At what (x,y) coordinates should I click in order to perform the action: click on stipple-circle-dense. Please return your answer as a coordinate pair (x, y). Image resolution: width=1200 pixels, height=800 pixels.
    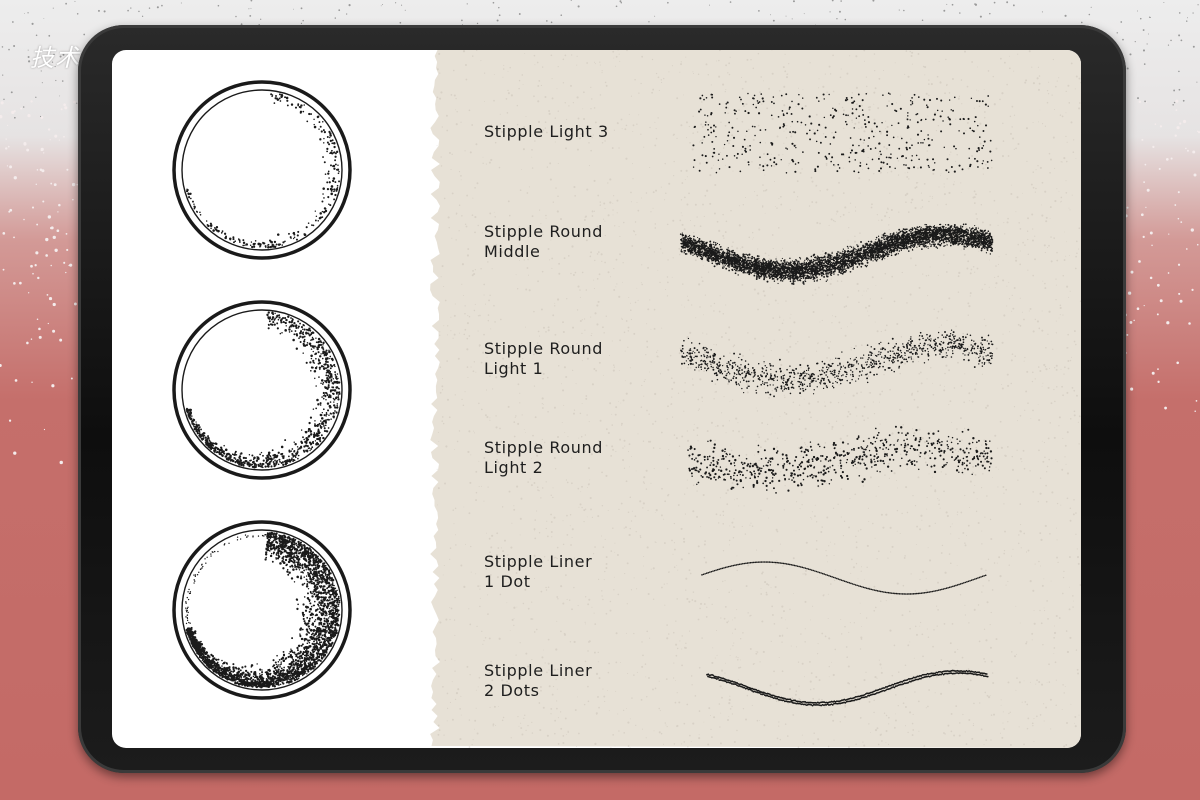
    Looking at the image, I should click on (262, 610).